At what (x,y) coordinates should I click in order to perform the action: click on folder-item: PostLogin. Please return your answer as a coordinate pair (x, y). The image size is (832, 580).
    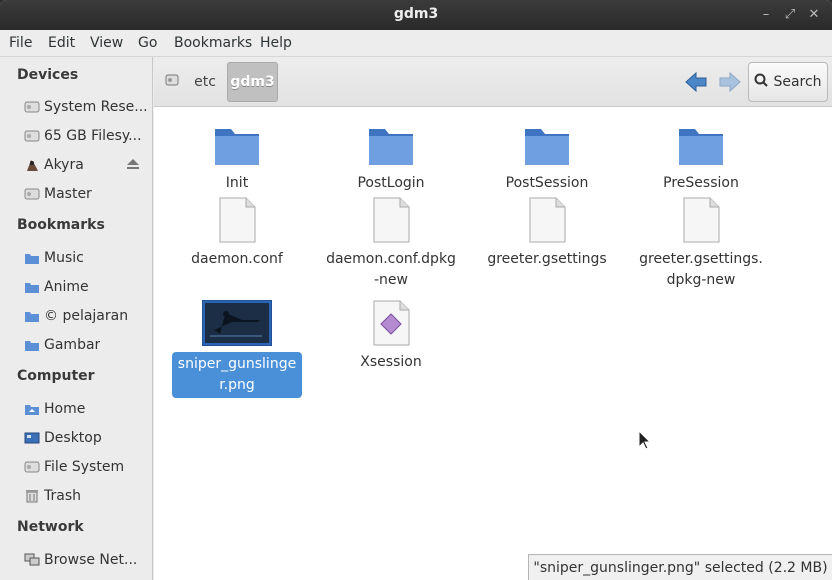
    Looking at the image, I should click on (391, 157).